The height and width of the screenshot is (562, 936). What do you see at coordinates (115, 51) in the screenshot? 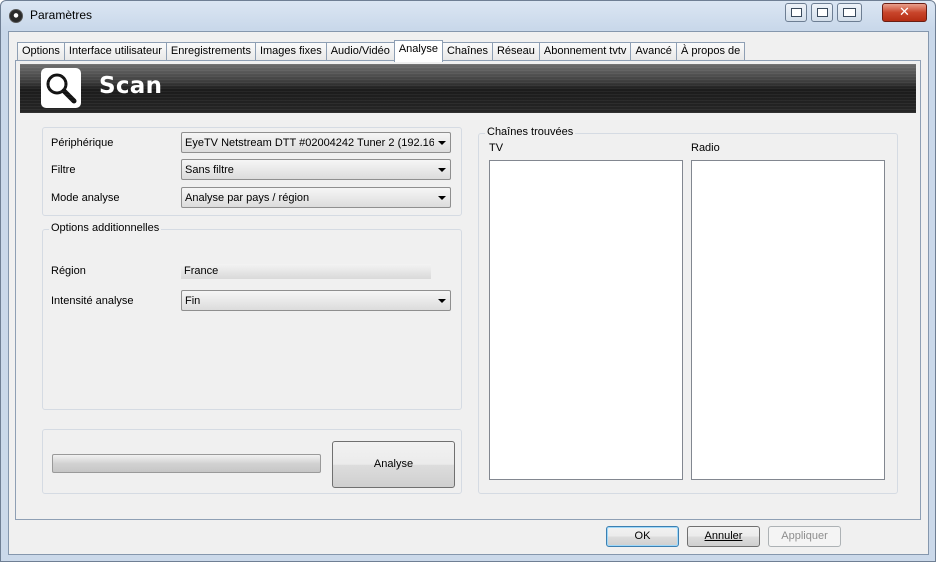
I see `tab-interface-utilisateur: Interface utilisateur` at bounding box center [115, 51].